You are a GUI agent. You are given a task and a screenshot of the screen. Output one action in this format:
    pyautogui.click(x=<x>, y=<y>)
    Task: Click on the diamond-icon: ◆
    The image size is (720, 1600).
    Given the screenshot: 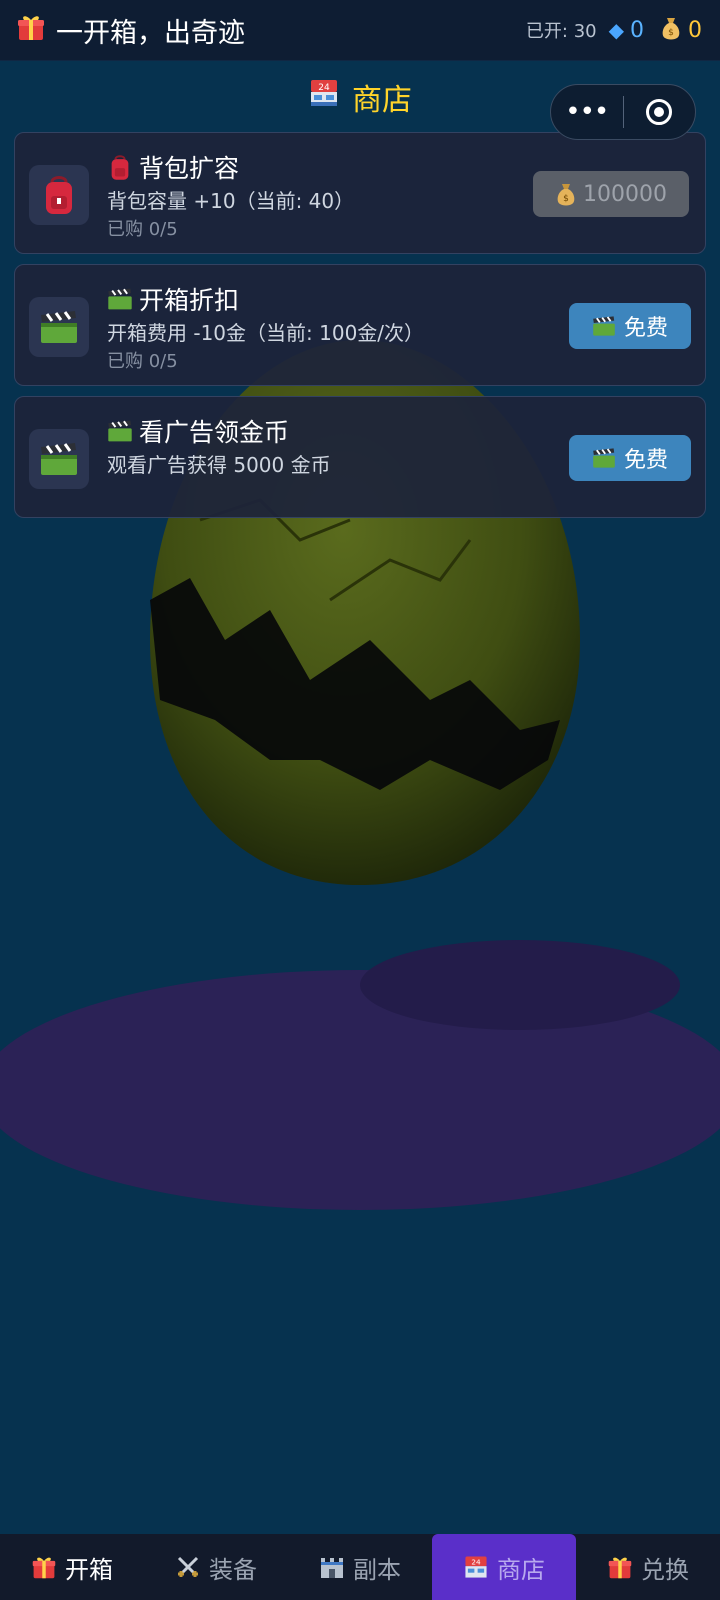 What is the action you would take?
    pyautogui.click(x=616, y=30)
    